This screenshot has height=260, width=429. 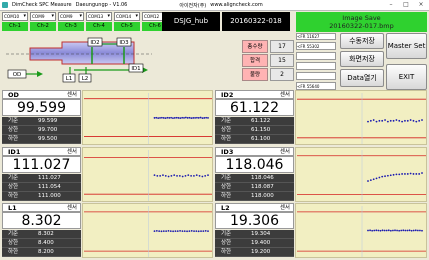 What do you see at coordinates (48, 121) in the screenshot?
I see `row-value: 99.599` at bounding box center [48, 121].